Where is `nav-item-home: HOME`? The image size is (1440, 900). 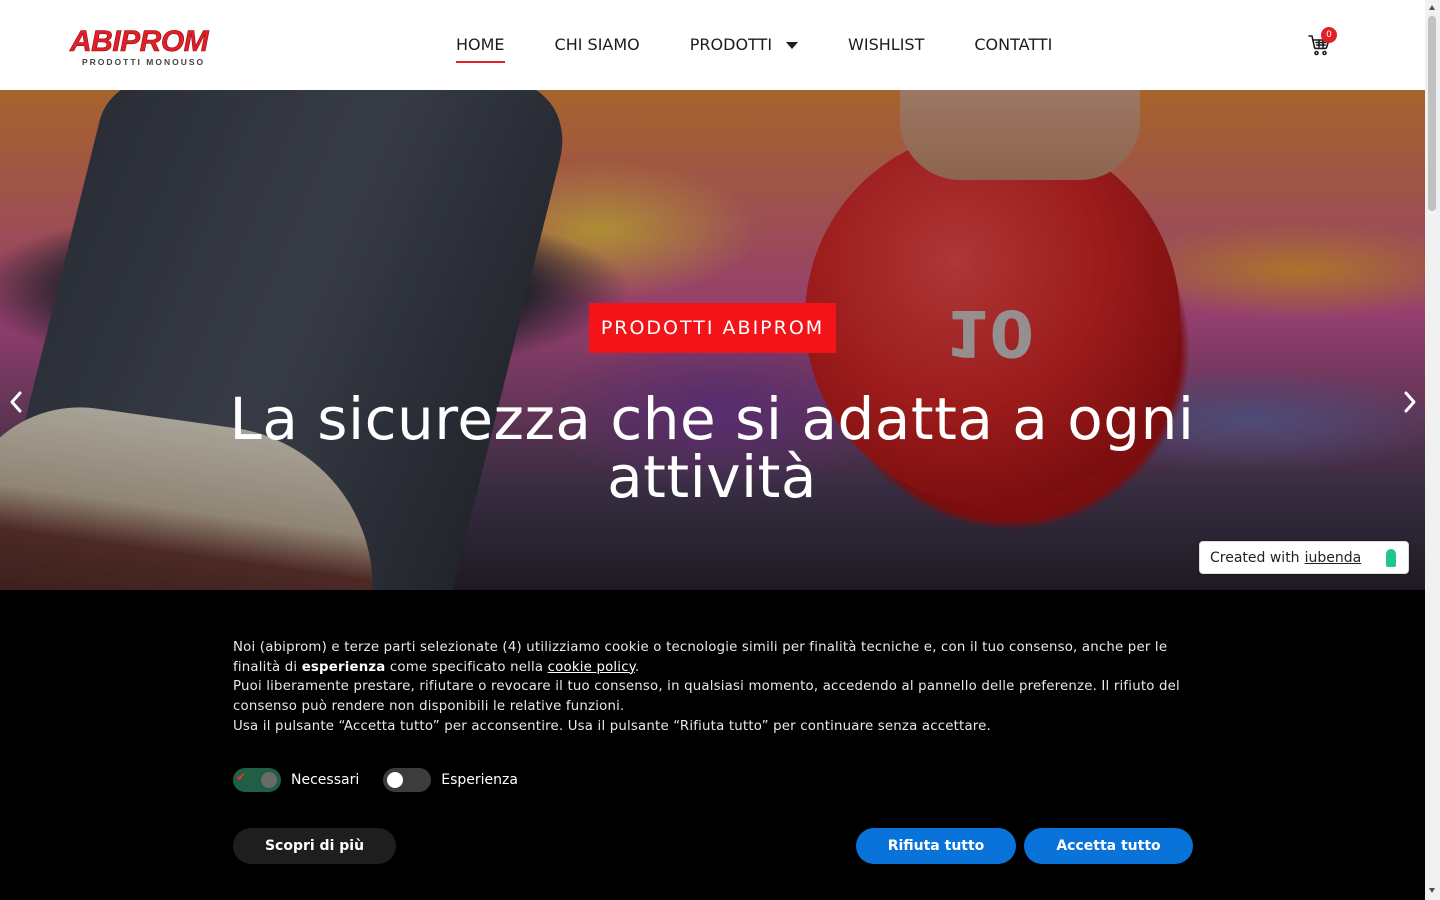 nav-item-home: HOME is located at coordinates (480, 48).